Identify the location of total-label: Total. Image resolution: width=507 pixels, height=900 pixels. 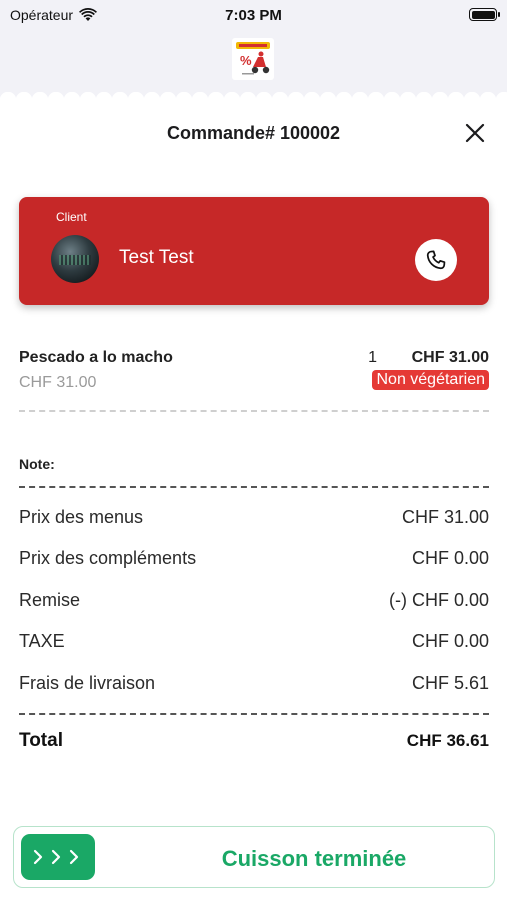
(41, 740).